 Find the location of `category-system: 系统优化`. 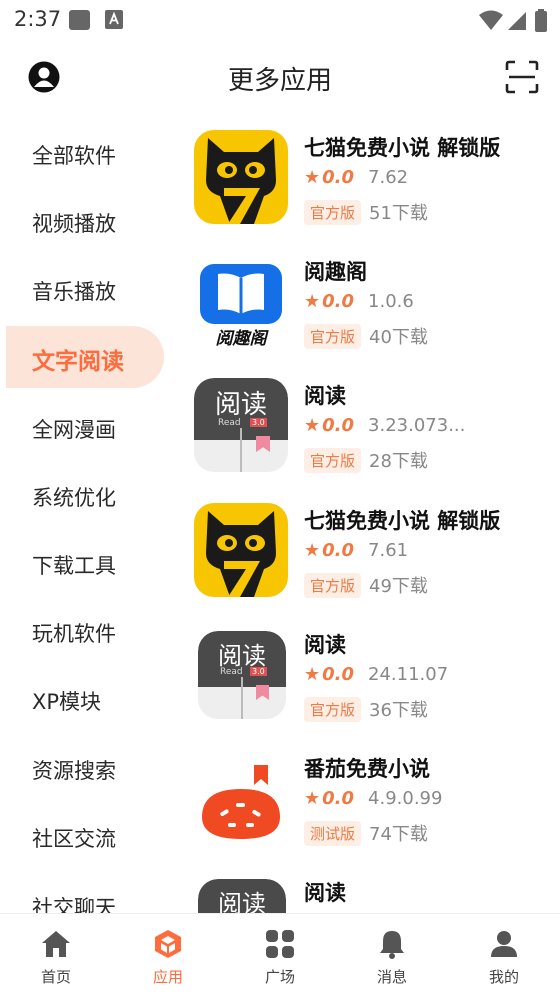

category-system: 系统优化 is located at coordinates (85, 495).